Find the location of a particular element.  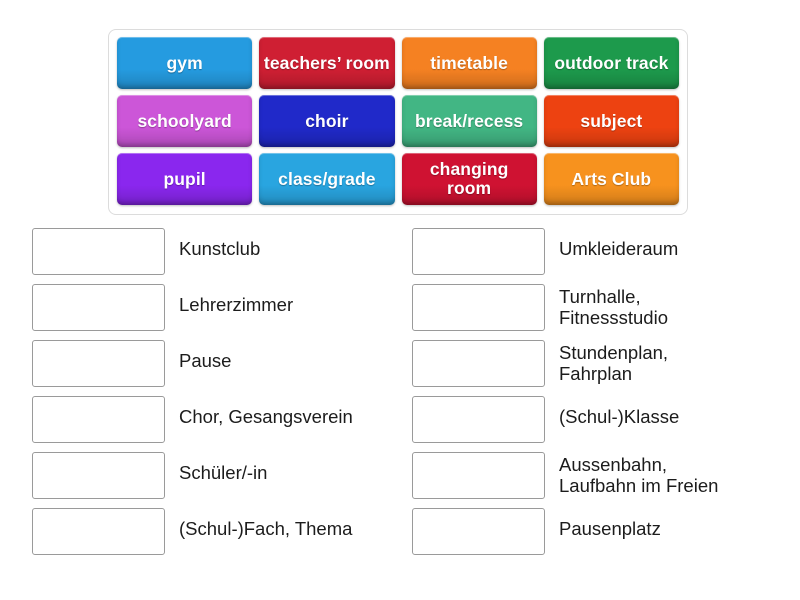

answer-label: Chor, Gesangsverein is located at coordinates (266, 416).